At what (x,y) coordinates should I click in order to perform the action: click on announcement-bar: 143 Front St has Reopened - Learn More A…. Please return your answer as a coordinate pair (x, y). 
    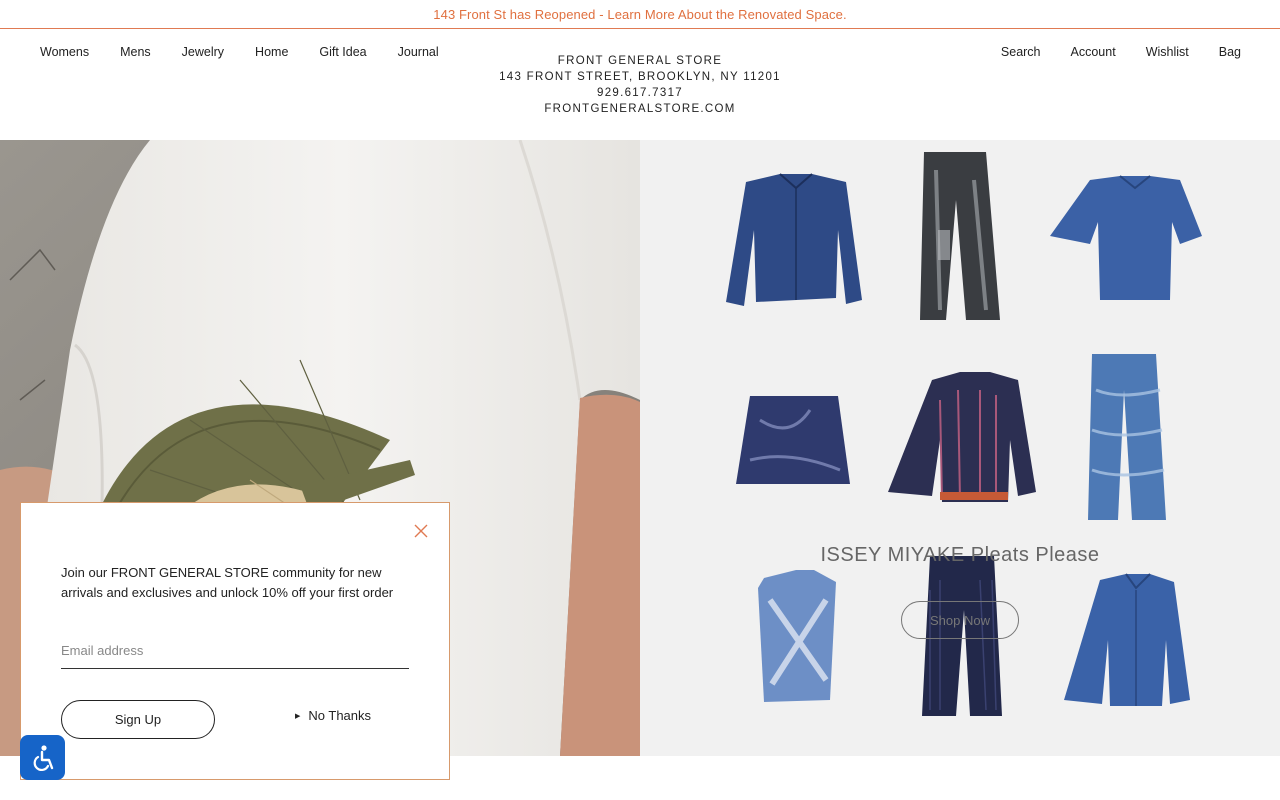
    Looking at the image, I should click on (640, 14).